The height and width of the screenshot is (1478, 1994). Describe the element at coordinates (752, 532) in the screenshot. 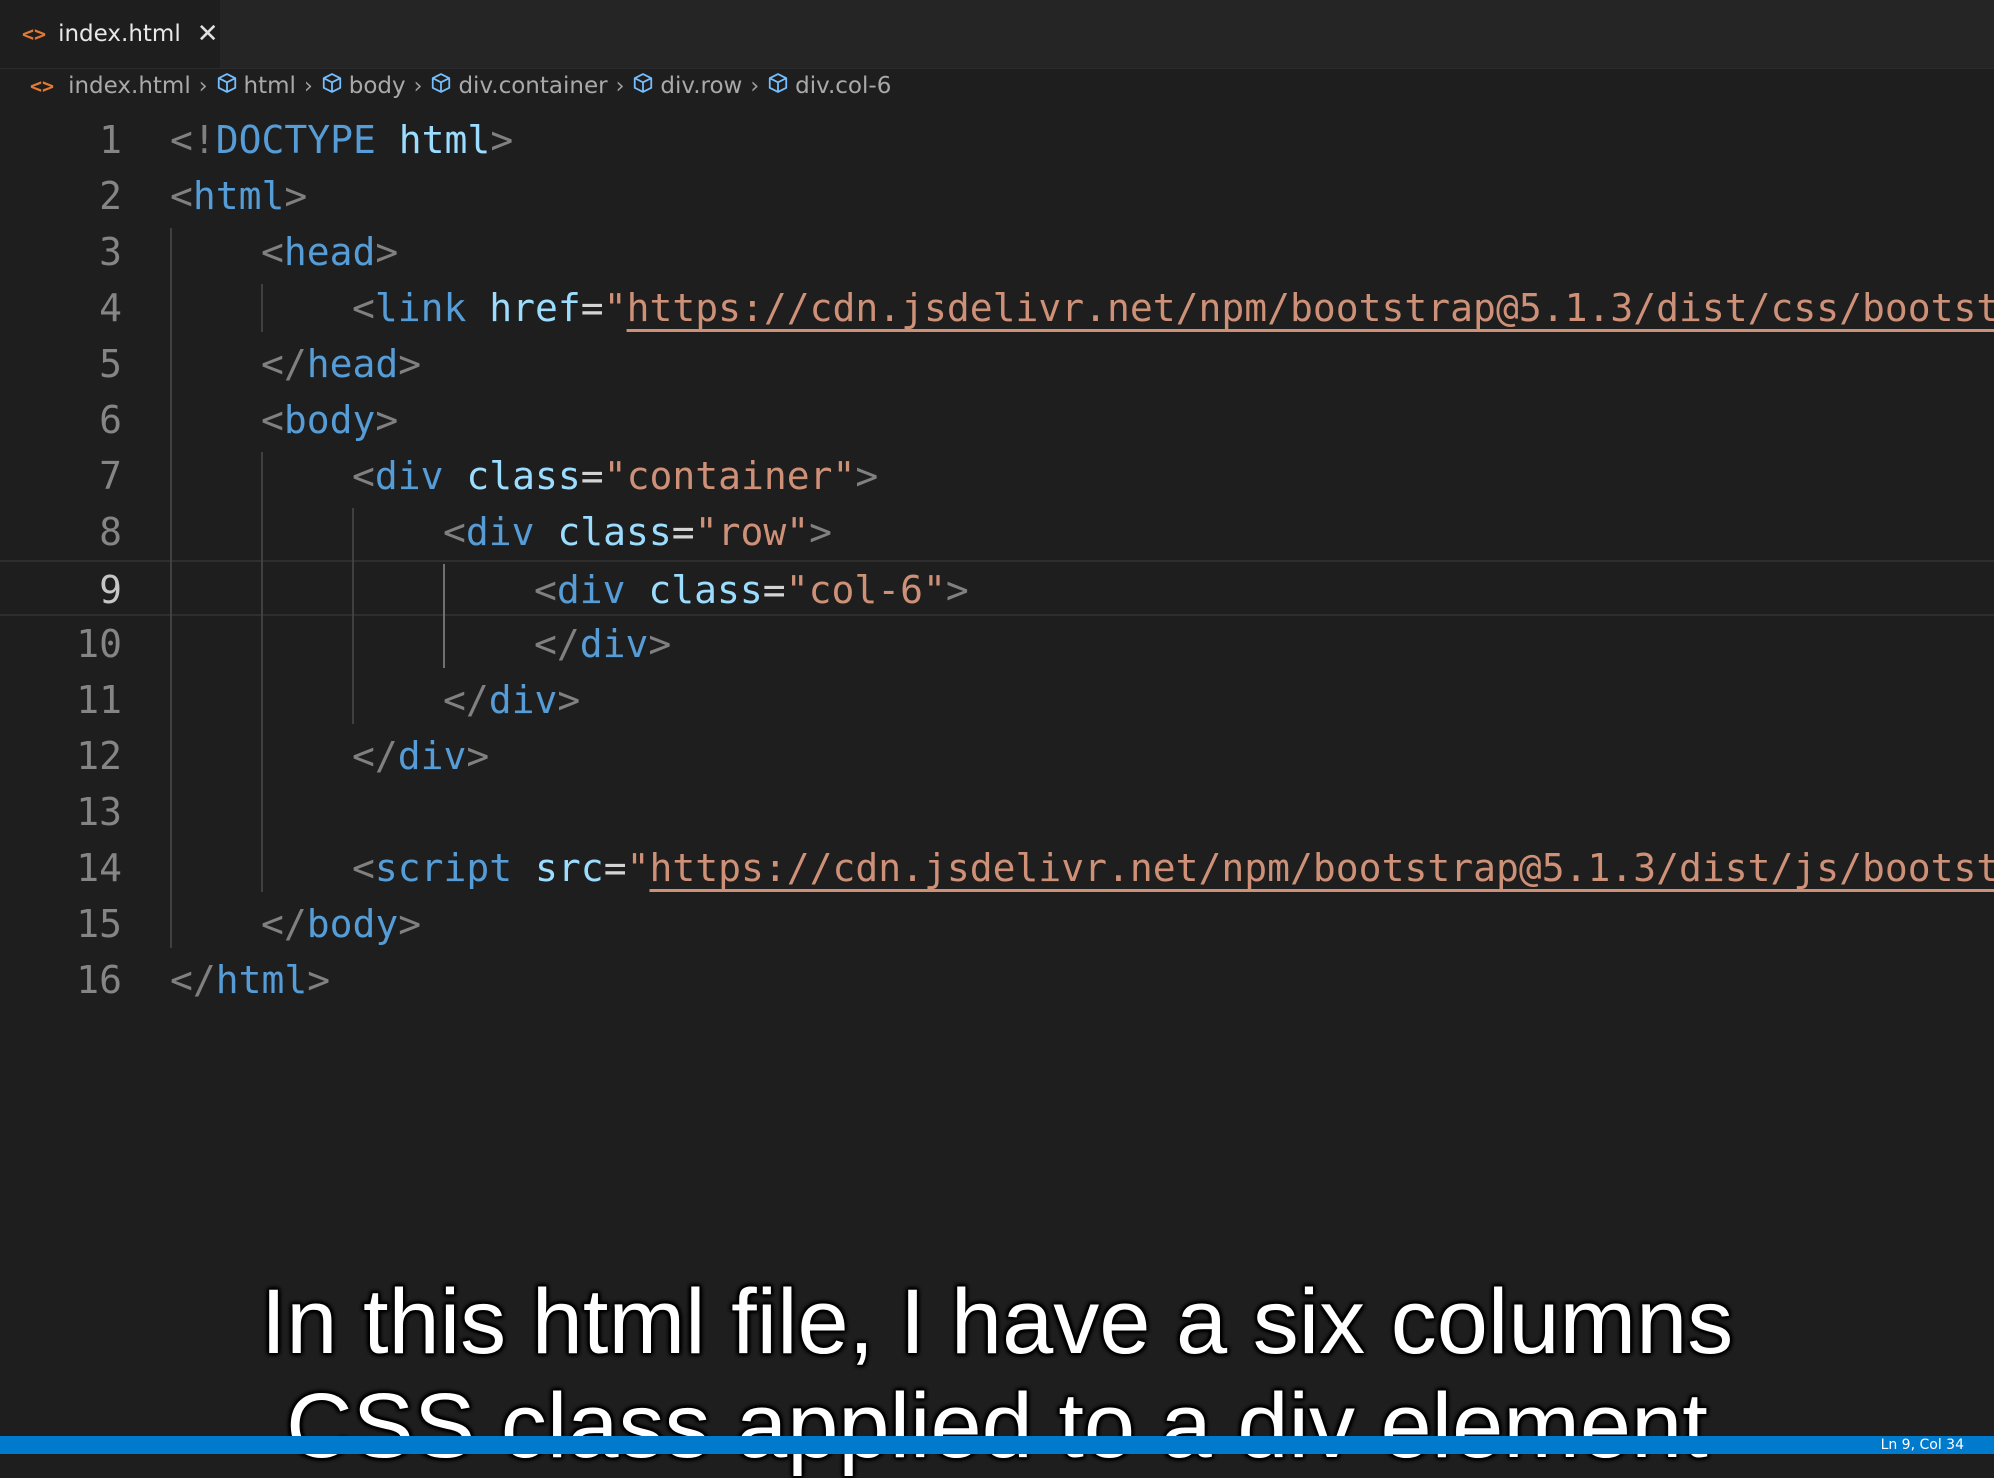

I see `code-token: "row"` at that location.